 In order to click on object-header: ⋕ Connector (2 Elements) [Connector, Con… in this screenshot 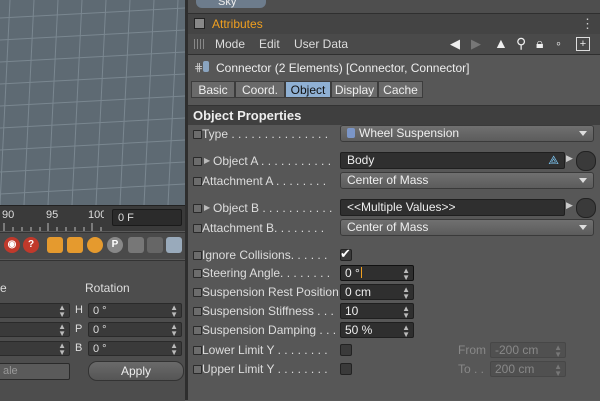, I will do `click(394, 67)`.